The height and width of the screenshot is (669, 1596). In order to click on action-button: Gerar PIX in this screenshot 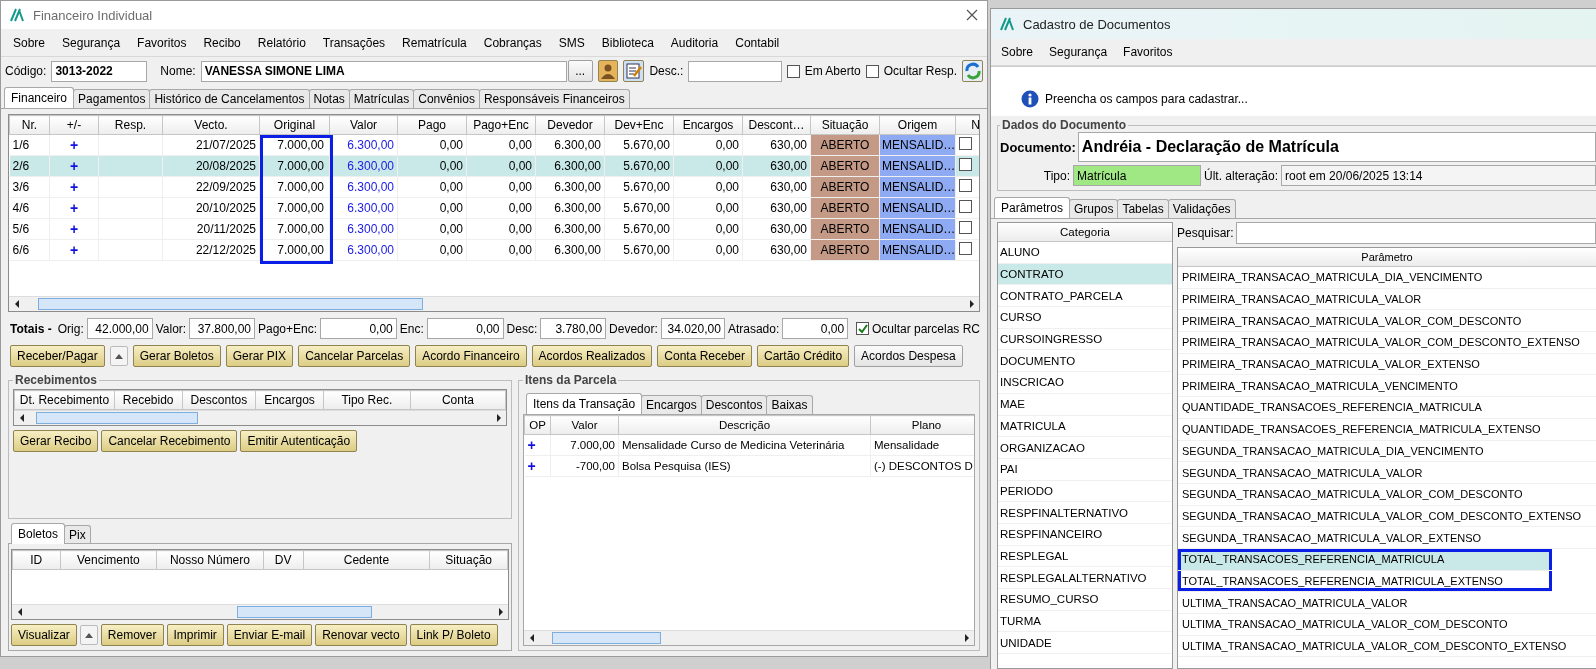, I will do `click(259, 356)`.